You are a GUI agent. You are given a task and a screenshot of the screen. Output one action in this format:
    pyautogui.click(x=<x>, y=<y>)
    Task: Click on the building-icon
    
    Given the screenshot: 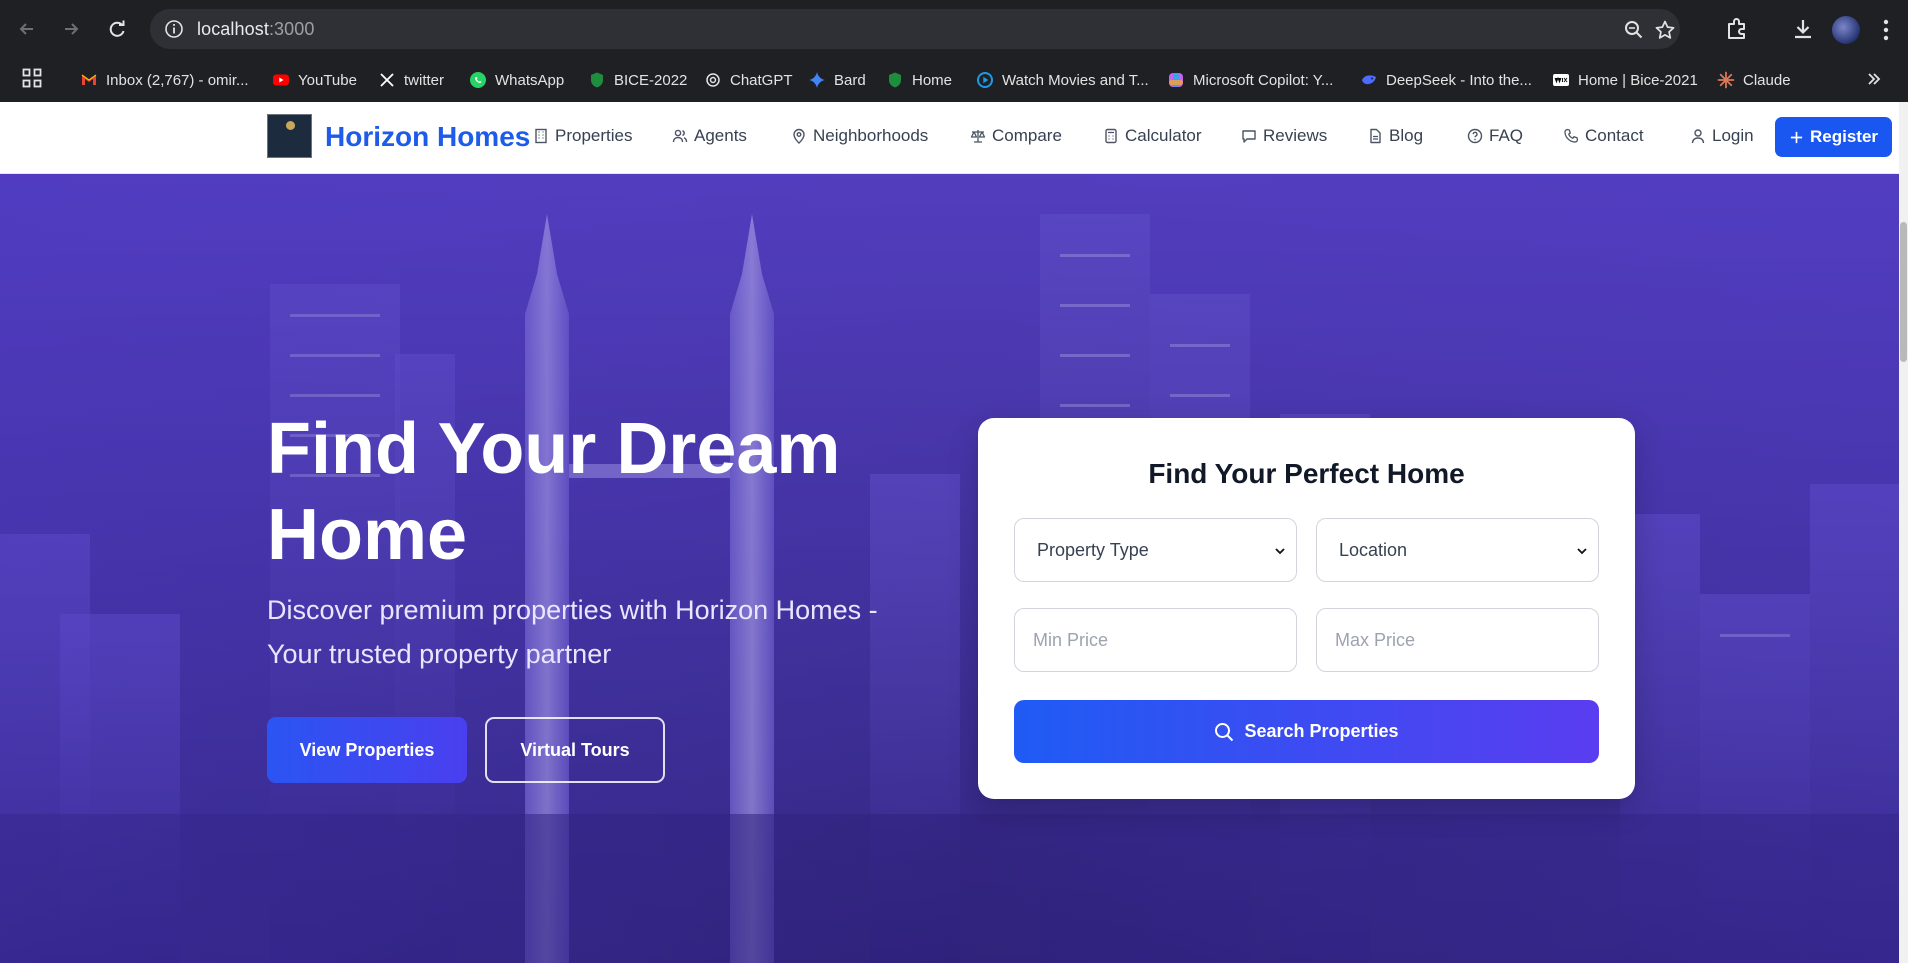 What is the action you would take?
    pyautogui.click(x=541, y=136)
    